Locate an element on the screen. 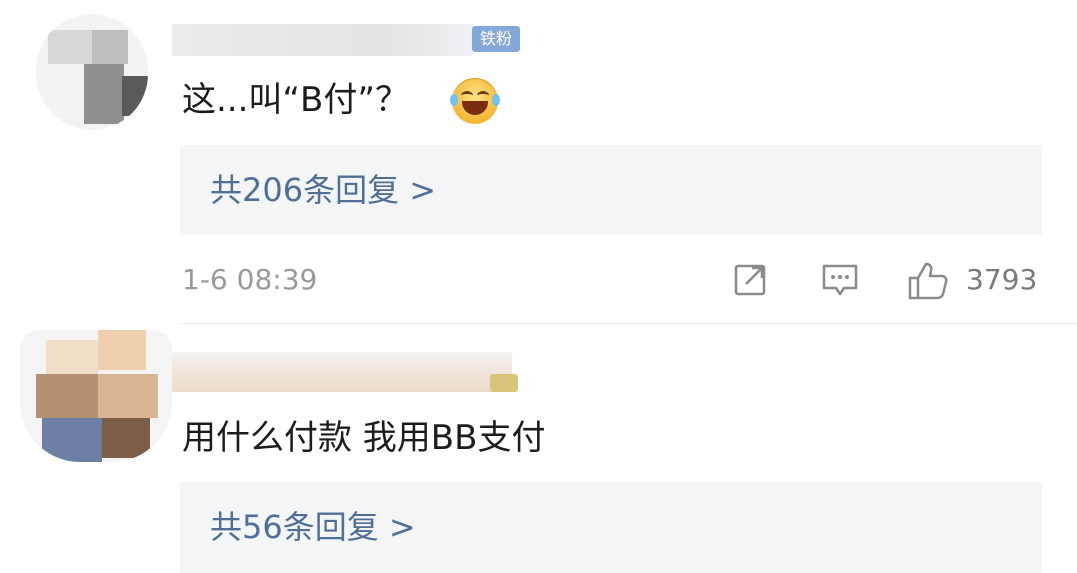 This screenshot has height=573, width=1077. comment-text: 用什么付款 我用BB支付 is located at coordinates (364, 438).